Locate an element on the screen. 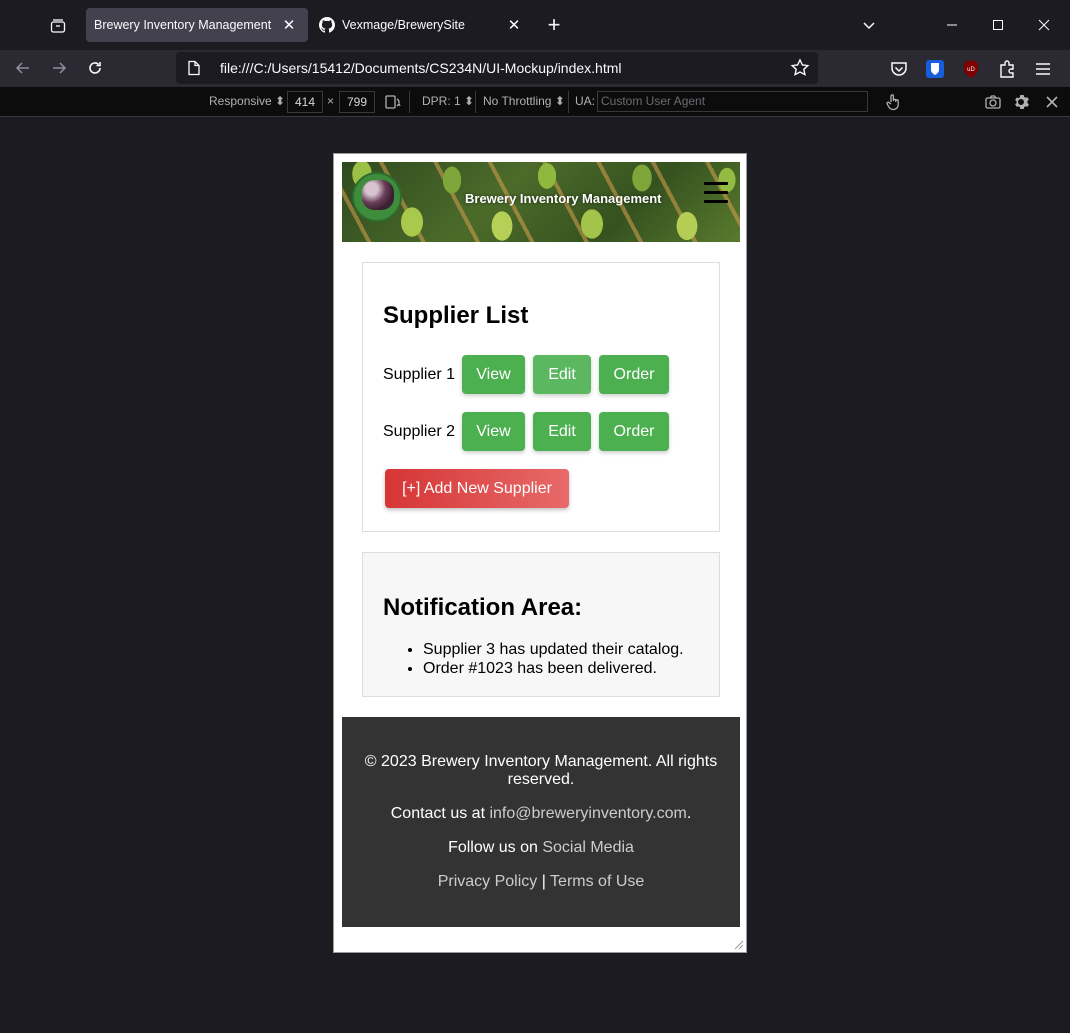  follow-line: Follow us on Social Media is located at coordinates (541, 848).